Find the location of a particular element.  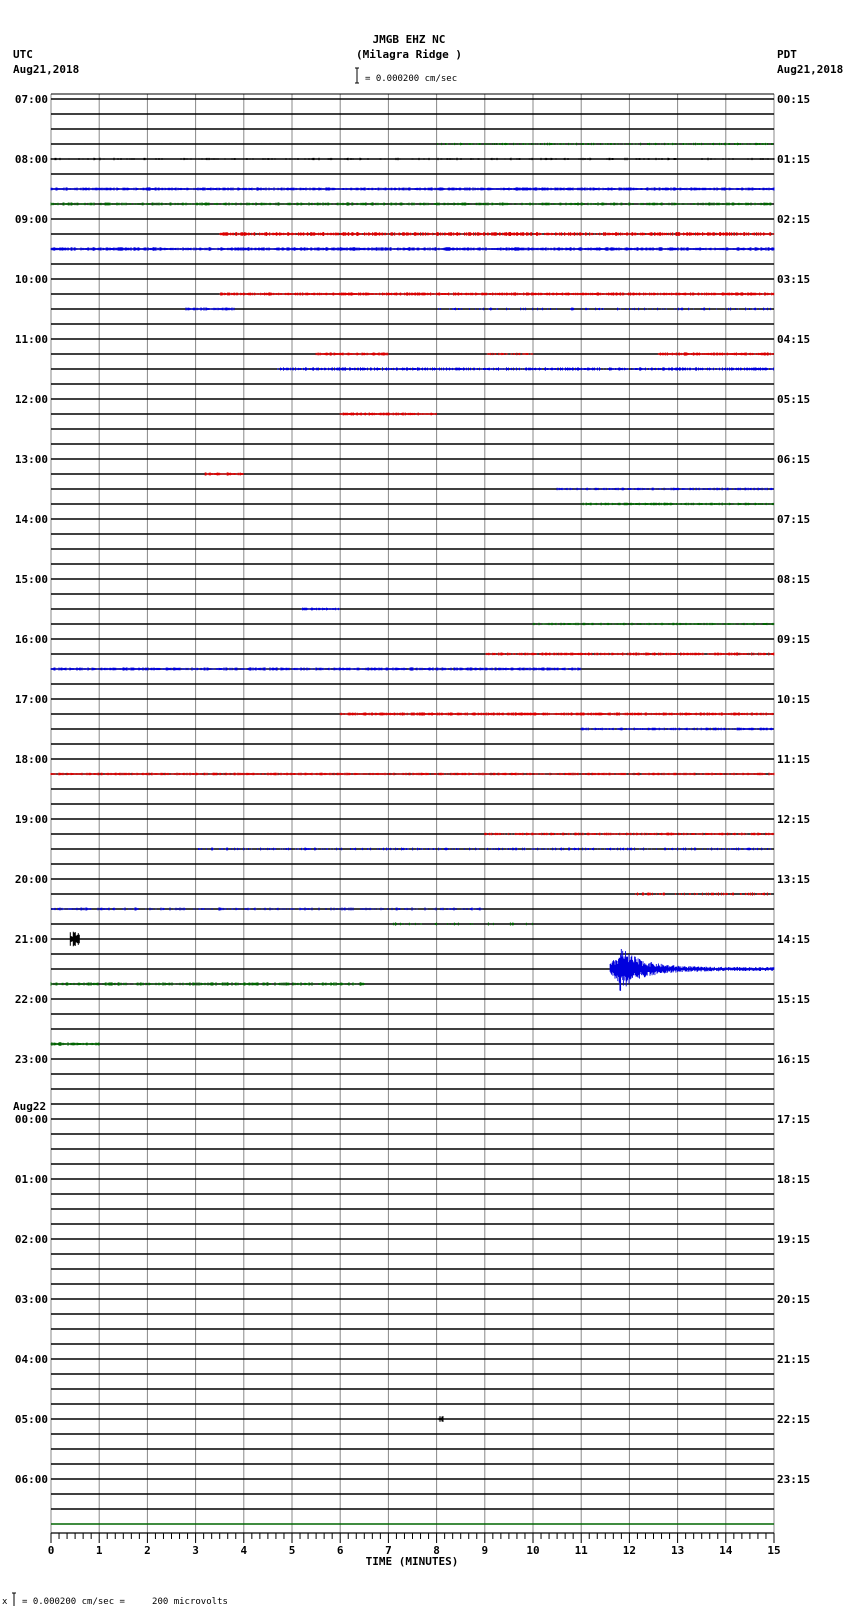

pdt-hour-label: 10:15 is located at coordinates (793, 699).